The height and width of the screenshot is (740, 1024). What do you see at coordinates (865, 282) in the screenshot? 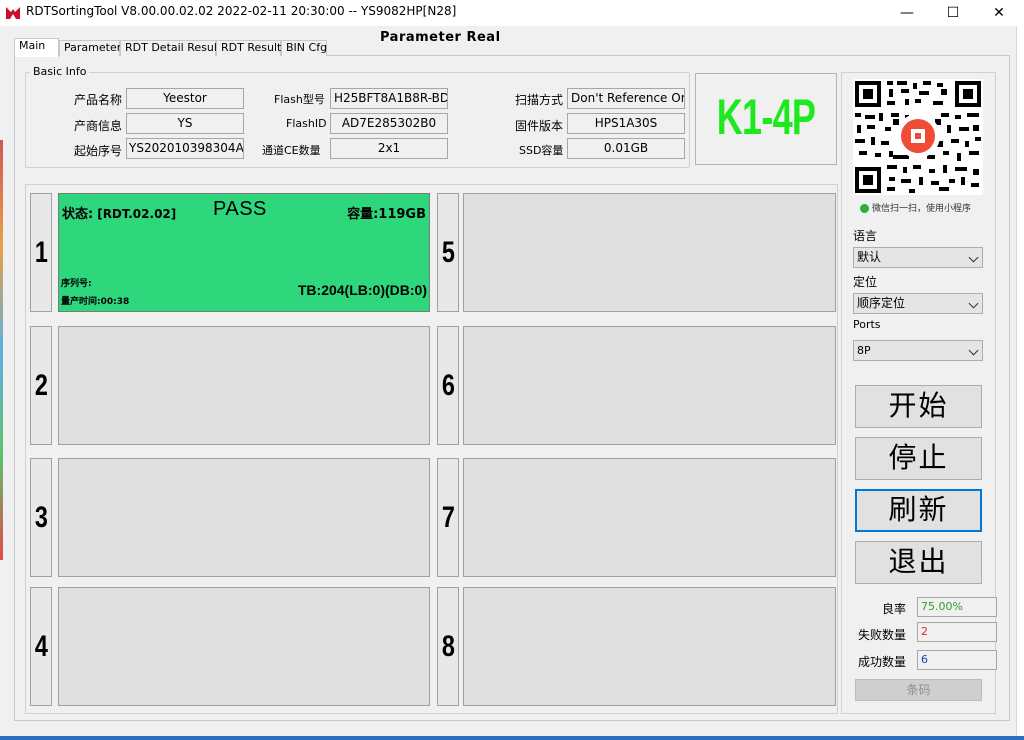
I see `position-label: 定位` at bounding box center [865, 282].